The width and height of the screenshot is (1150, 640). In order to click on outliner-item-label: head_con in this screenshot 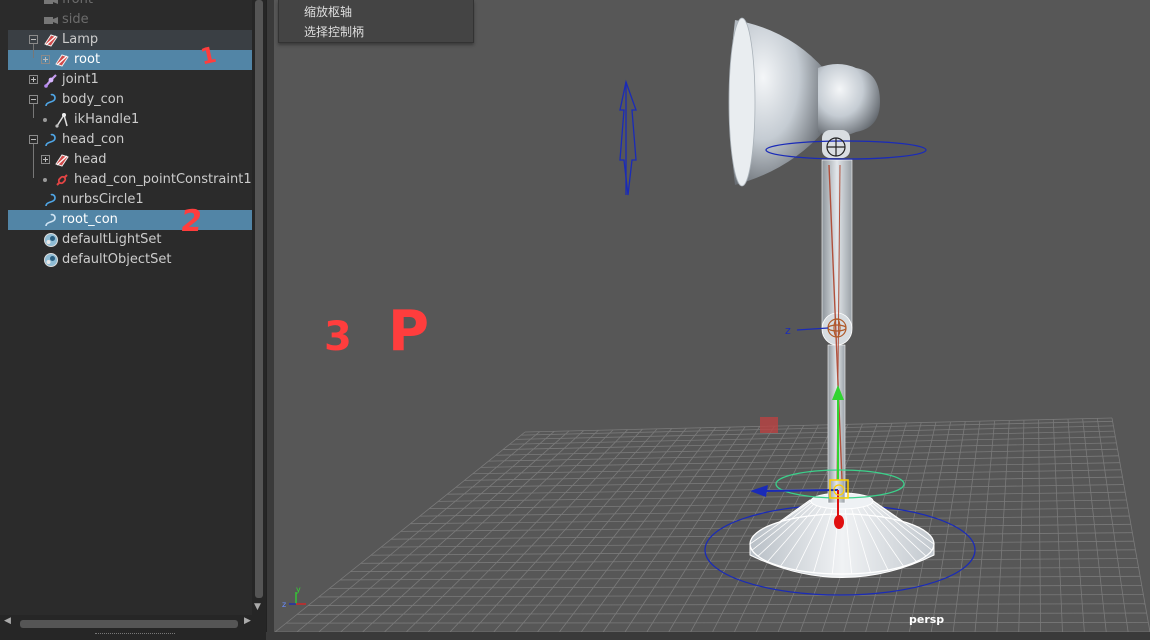, I will do `click(93, 139)`.